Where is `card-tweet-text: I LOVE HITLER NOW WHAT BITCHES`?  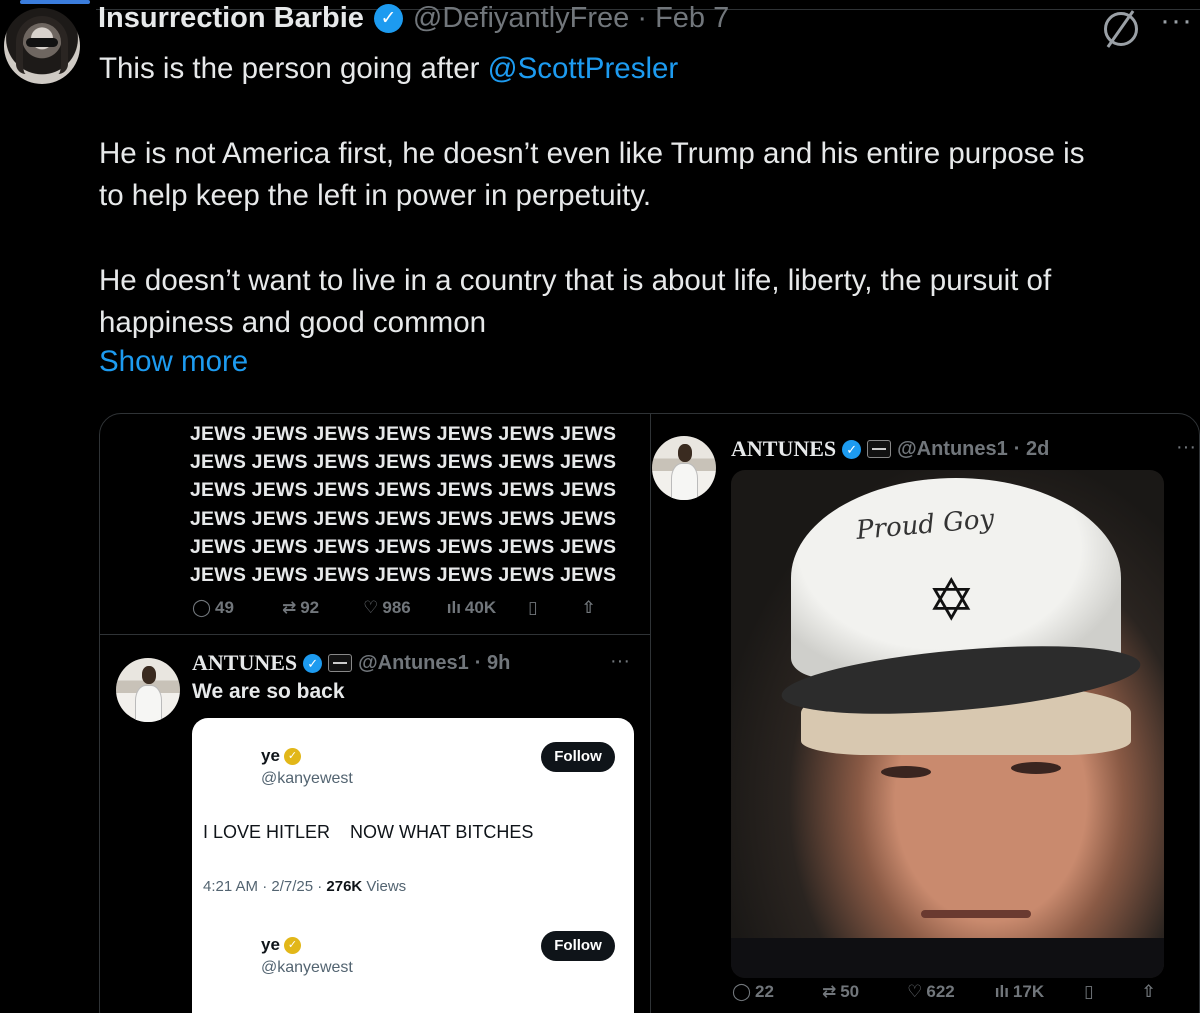
card-tweet-text: I LOVE HITLER NOW WHAT BITCHES is located at coordinates (368, 832).